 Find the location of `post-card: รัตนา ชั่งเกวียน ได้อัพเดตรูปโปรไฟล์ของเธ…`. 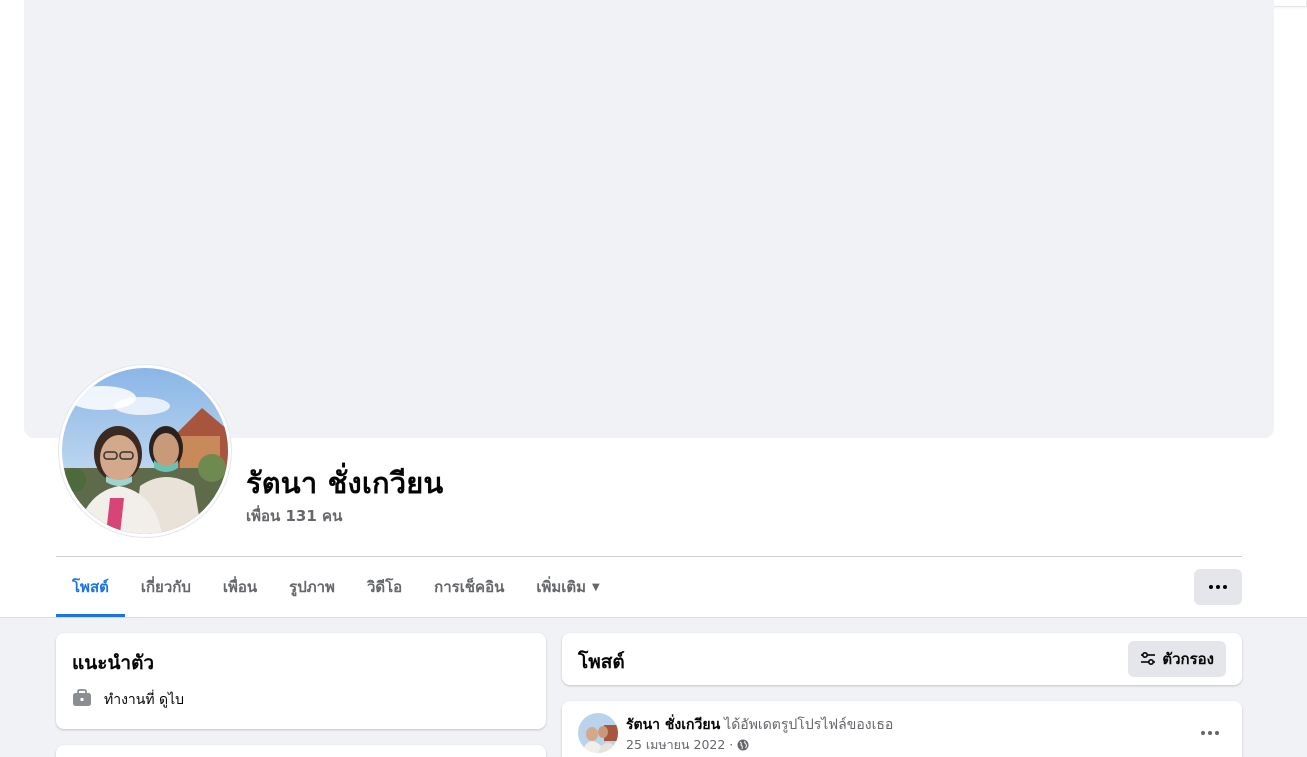

post-card: รัตนา ชั่งเกวียน ได้อัพเดตรูปโปรไฟล์ของเธ… is located at coordinates (902, 729).